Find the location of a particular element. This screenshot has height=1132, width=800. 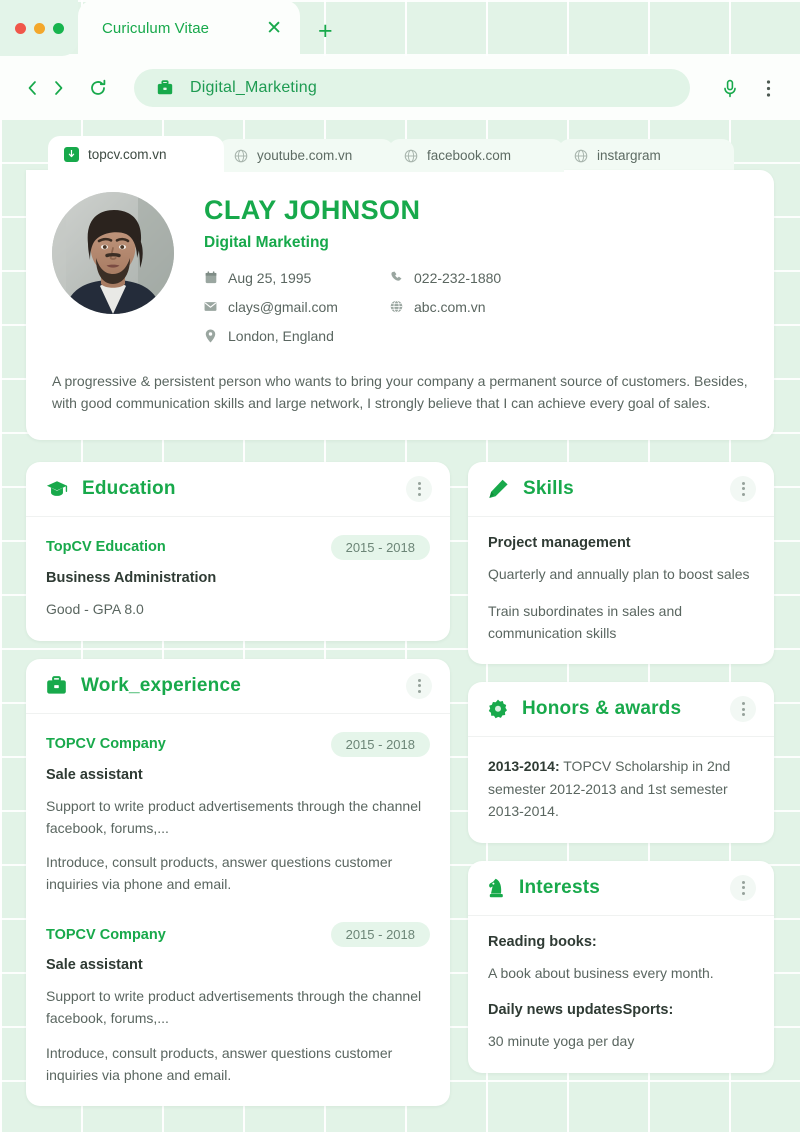

interest-heading: Daily news updatesSports: is located at coordinates (581, 1010).